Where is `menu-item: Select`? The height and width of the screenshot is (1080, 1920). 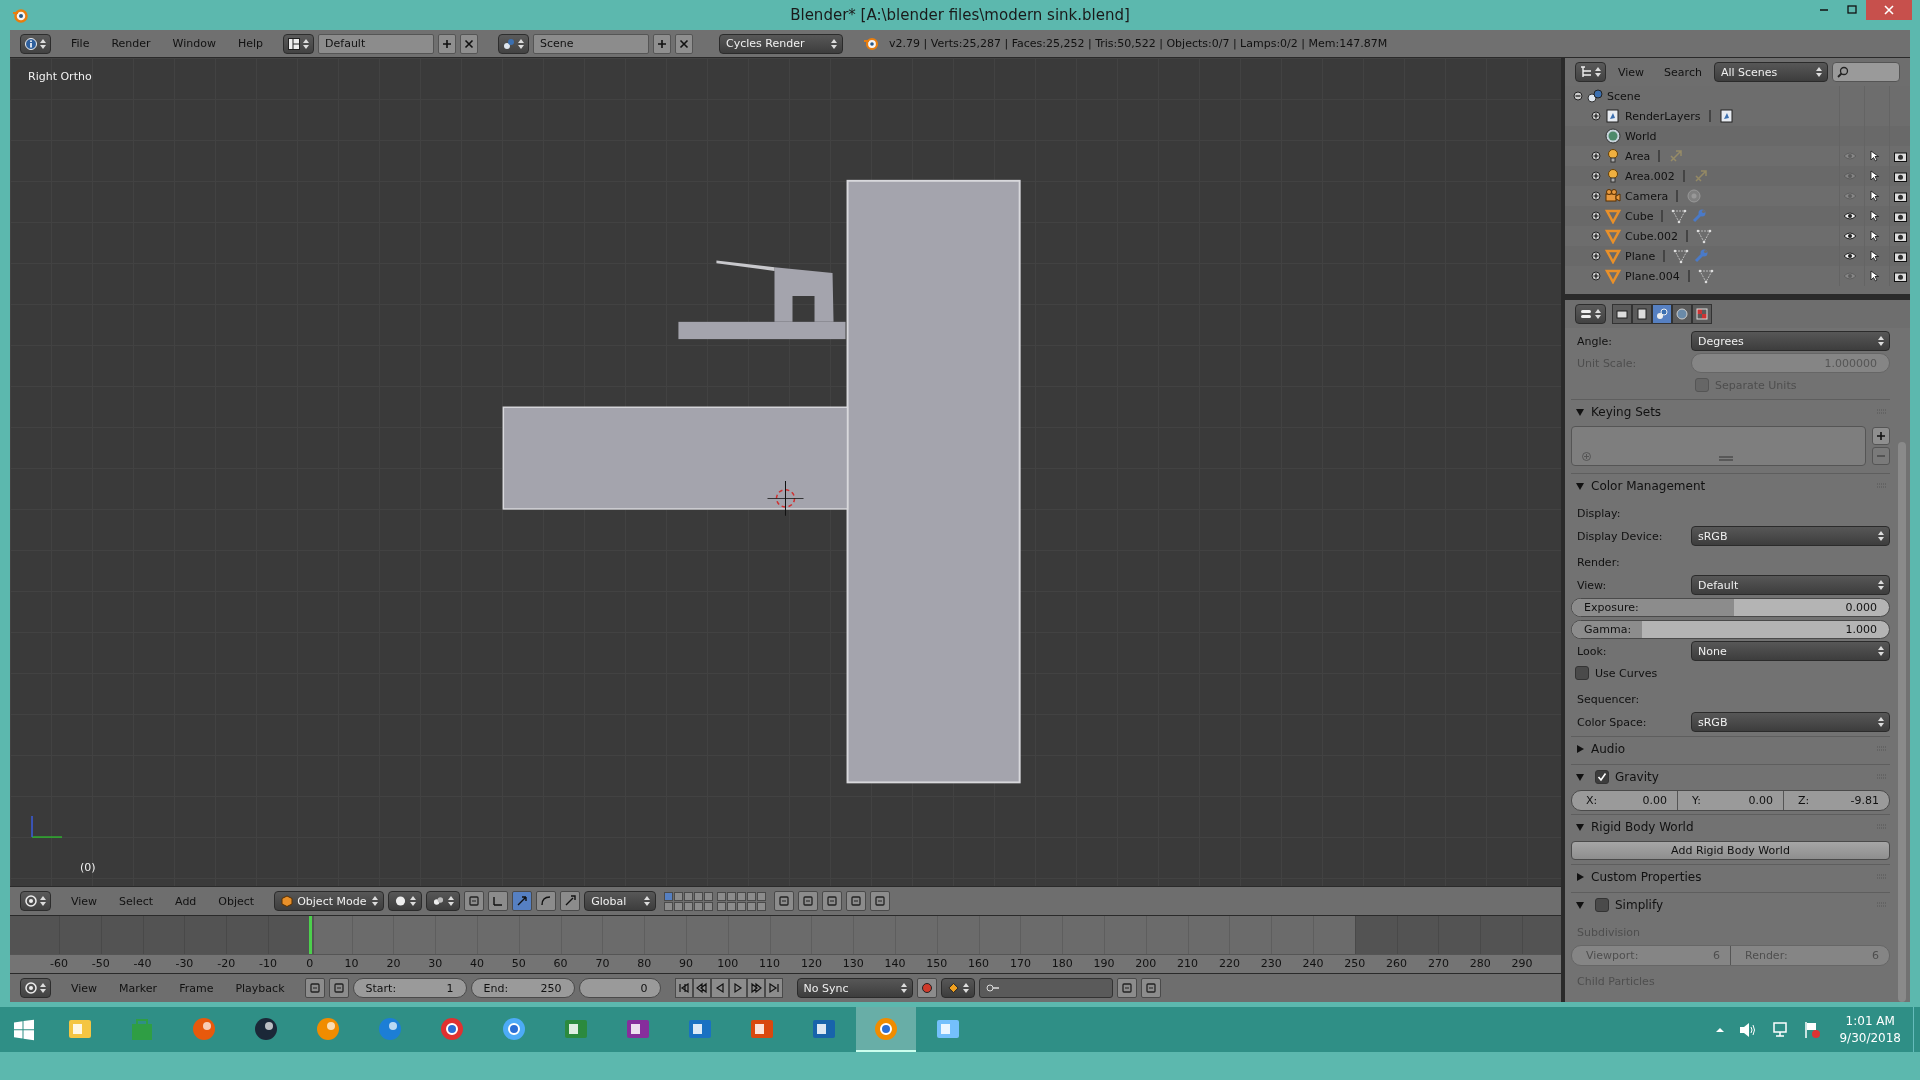
menu-item: Select is located at coordinates (136, 901).